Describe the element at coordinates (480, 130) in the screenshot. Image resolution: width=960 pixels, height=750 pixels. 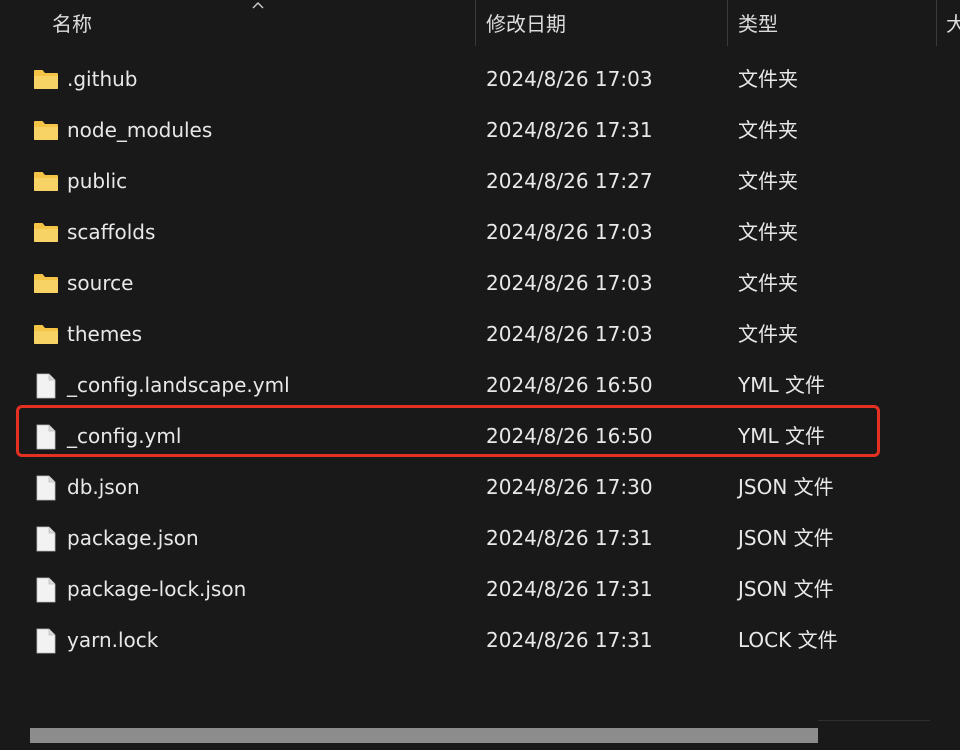
I see `file-row: node_modules 2024/8/26 17:31 文件夹` at that location.